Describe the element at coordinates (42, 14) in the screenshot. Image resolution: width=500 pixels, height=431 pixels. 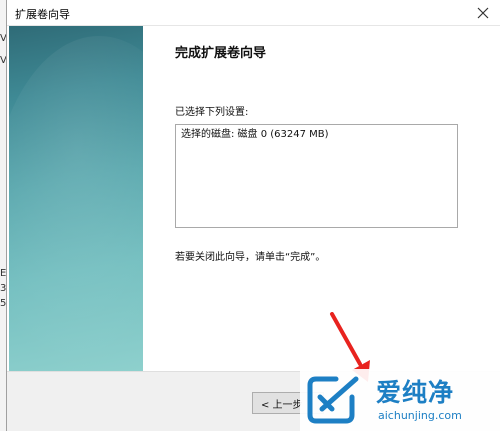
I see `window-title: 扩展卷向导` at that location.